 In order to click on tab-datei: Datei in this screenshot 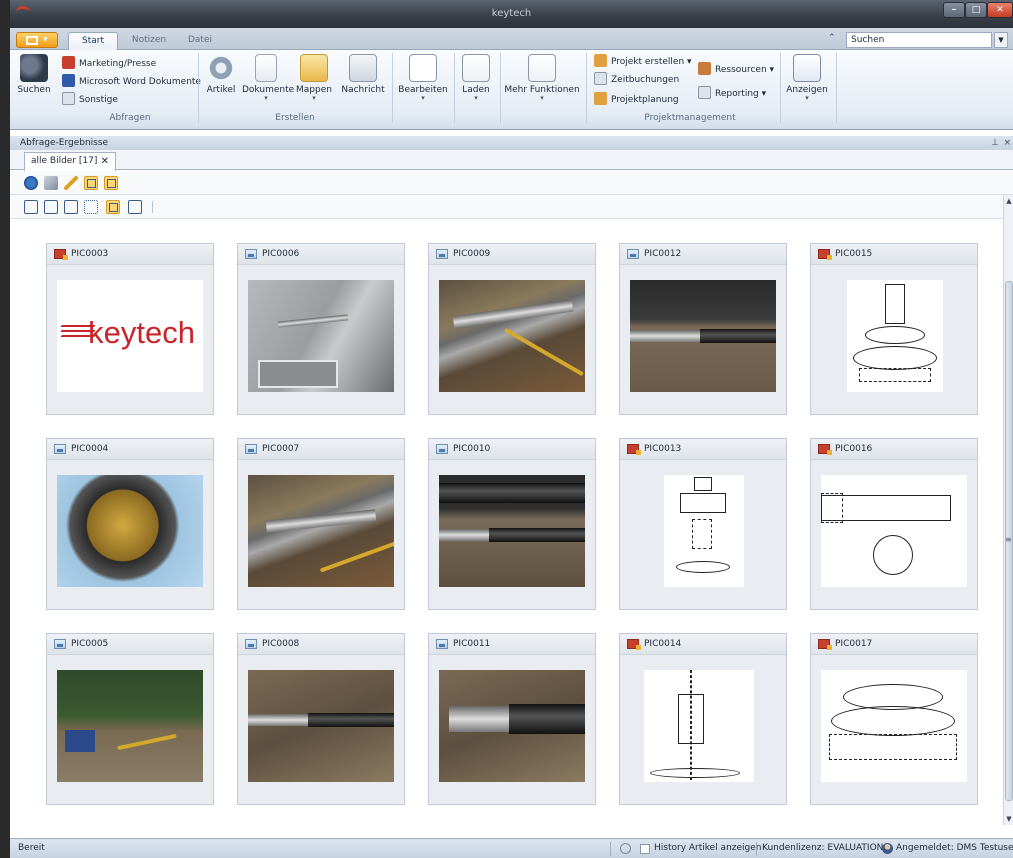, I will do `click(200, 41)`.